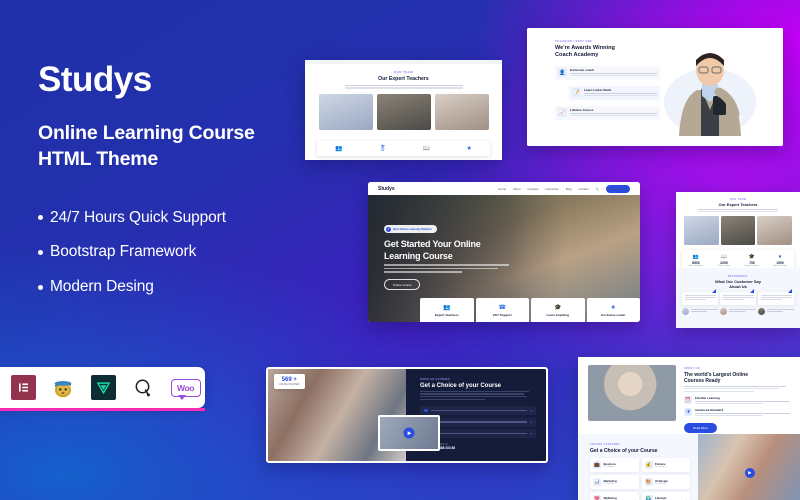 Image resolution: width=800 pixels, height=500 pixels. What do you see at coordinates (605, 444) in the screenshot?
I see `section-eyebrow: COURSE CATEGORY` at bounding box center [605, 444].